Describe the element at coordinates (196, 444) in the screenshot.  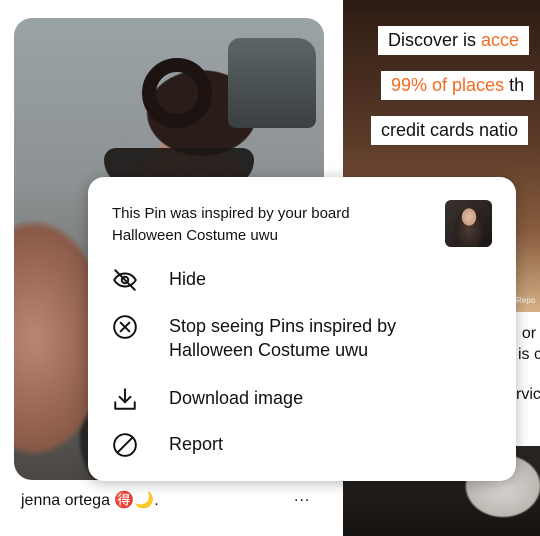
I see `menu-item-label: Report` at that location.